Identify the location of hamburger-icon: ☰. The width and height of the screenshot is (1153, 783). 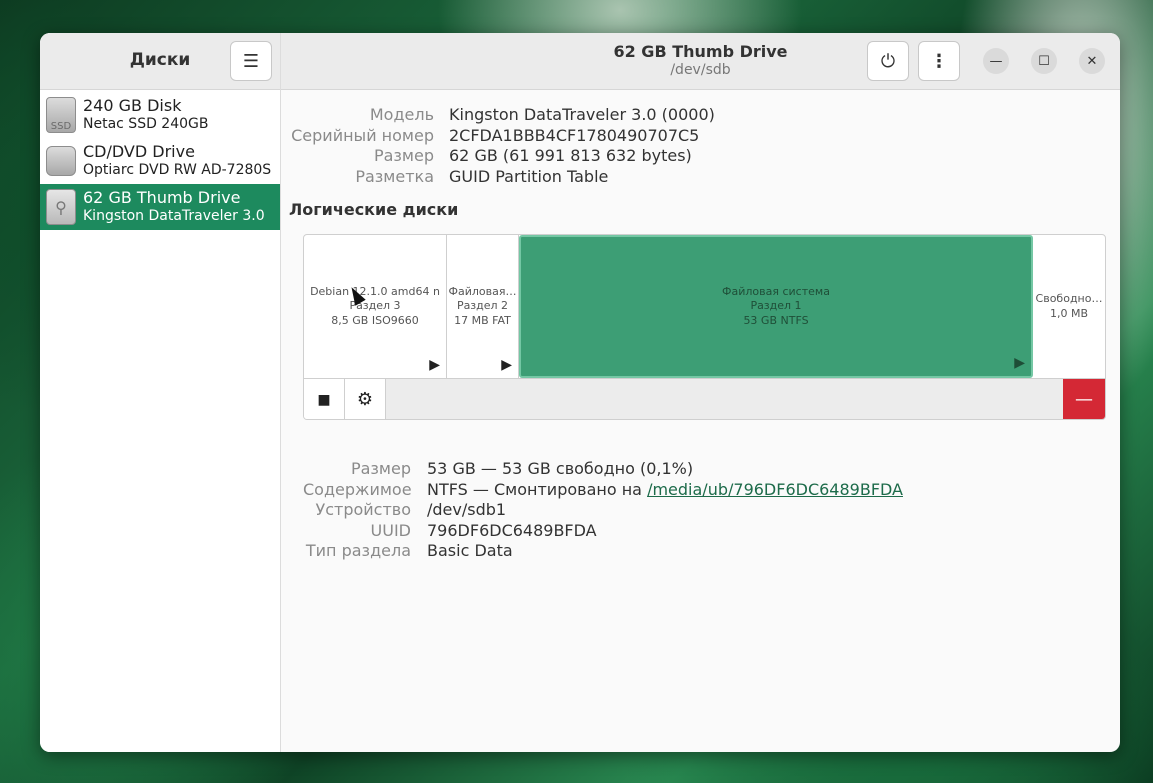
(251, 61).